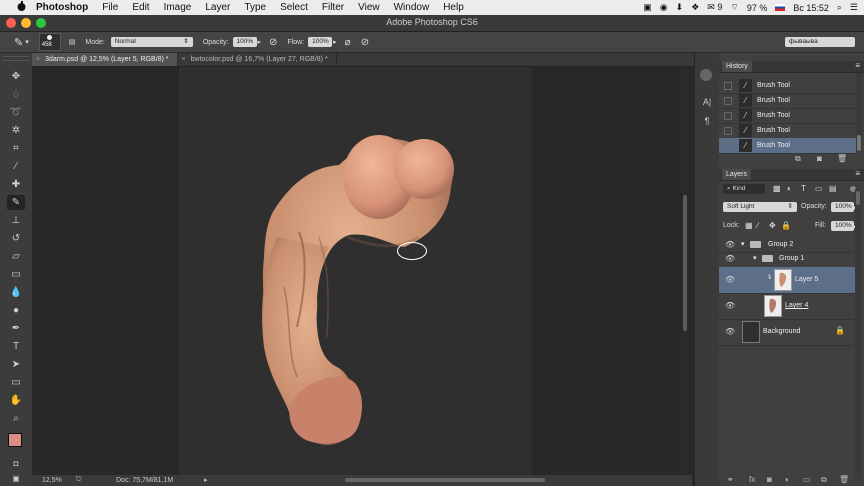 This screenshot has width=864, height=486. What do you see at coordinates (757, 225) in the screenshot?
I see `lock-image-icon: ⁄` at bounding box center [757, 225].